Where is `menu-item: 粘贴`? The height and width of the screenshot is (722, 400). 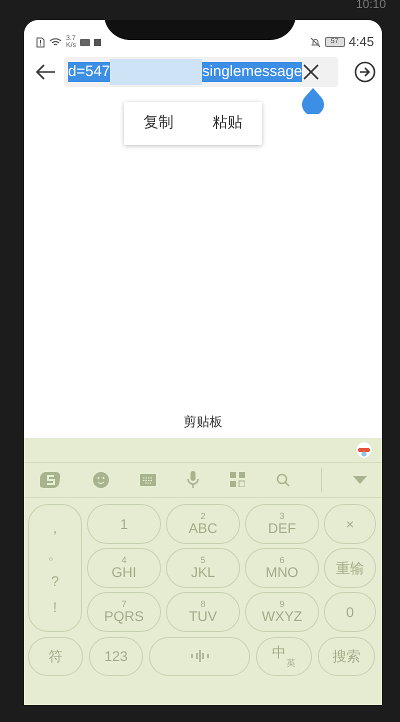 menu-item: 粘贴 is located at coordinates (227, 123).